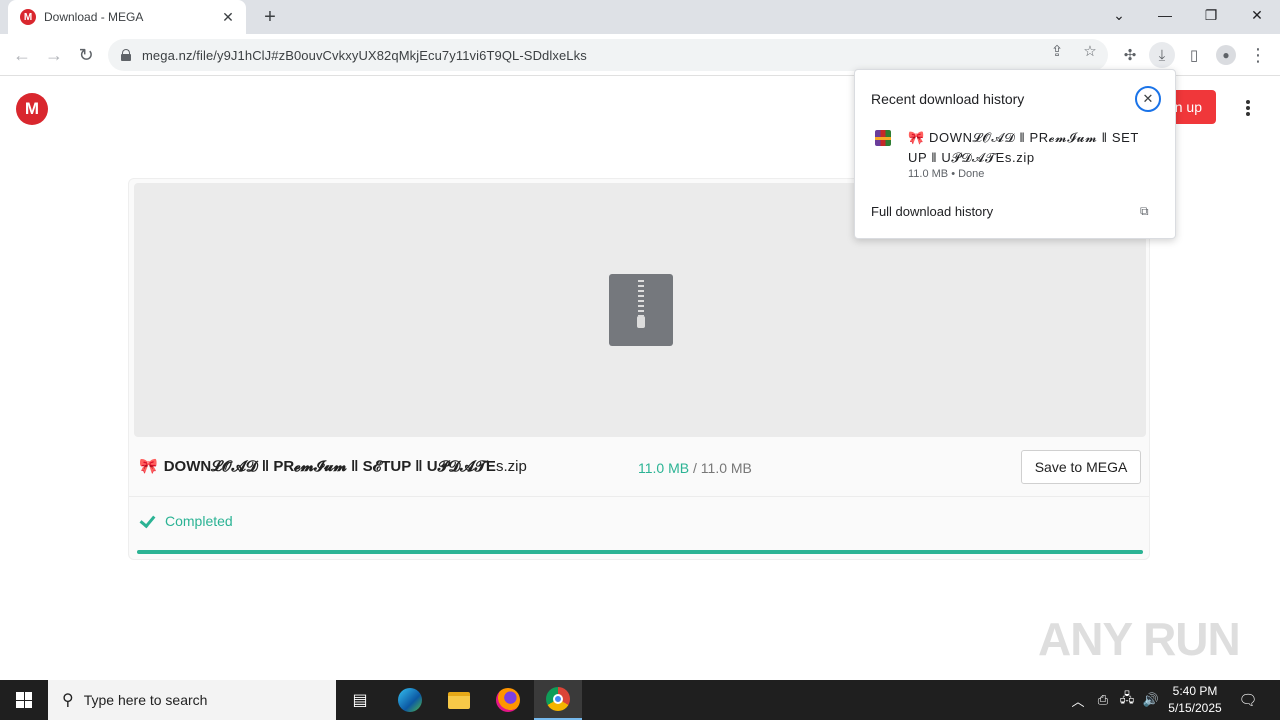 The width and height of the screenshot is (1280, 720). I want to click on full-download-history-link: Full download history, so click(932, 211).